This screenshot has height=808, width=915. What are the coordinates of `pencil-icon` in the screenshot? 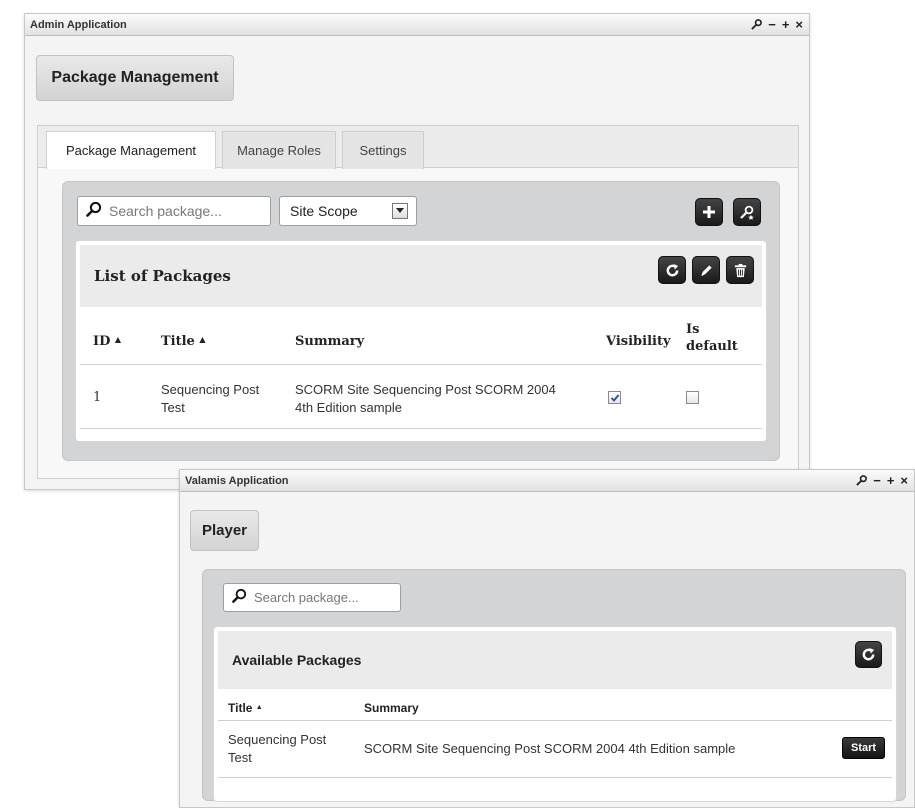 It's located at (706, 270).